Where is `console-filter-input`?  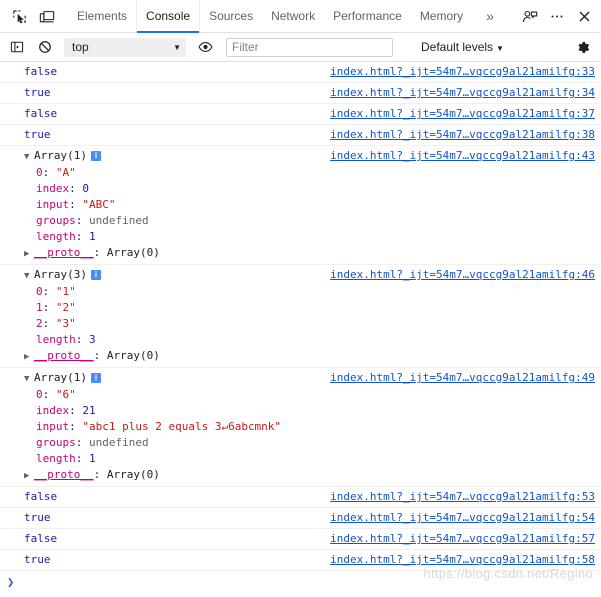
console-filter-input is located at coordinates (309, 47).